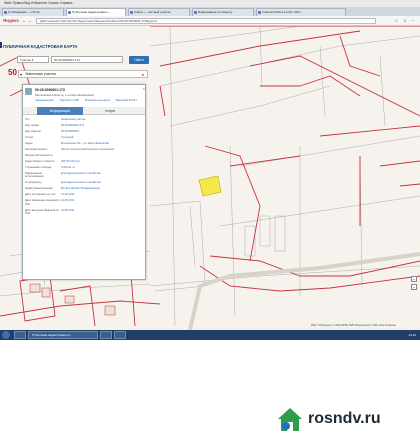 Image resolution: width=420 pixels, height=446 pixels. I want to click on attribute-row: Уточненная площадь 6 000 кв. м, so click(85, 167).